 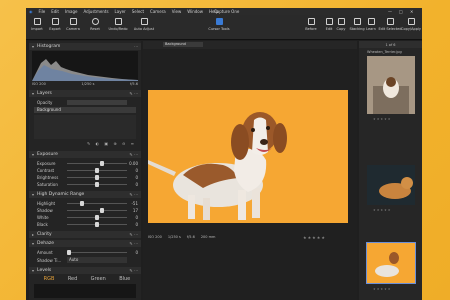 What do you see at coordinates (87, 224) in the screenshot?
I see `black-row: Black 0` at bounding box center [87, 224].